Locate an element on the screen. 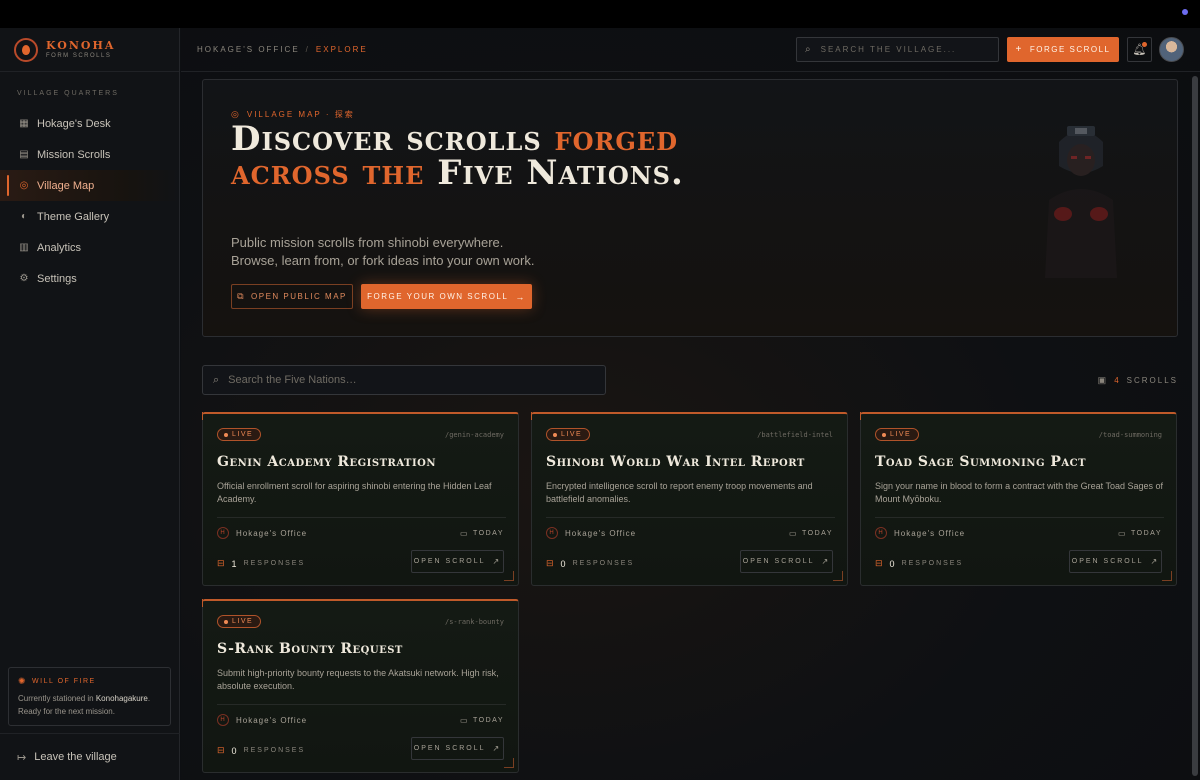 This screenshot has height=780, width=1200. brand: KONOHA FORM SCROLLS is located at coordinates (89, 50).